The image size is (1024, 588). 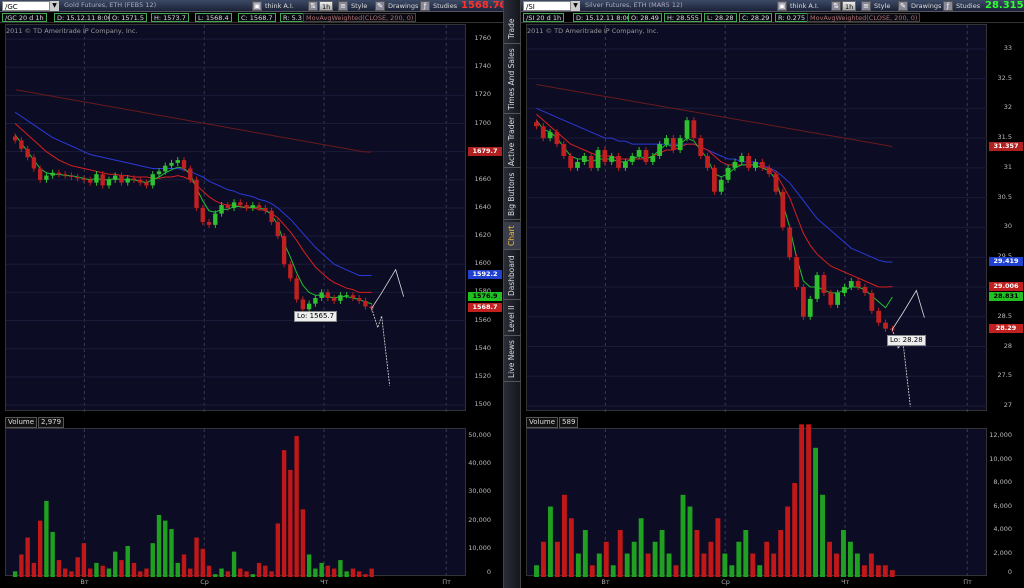 I want to click on symbol-input: /GC, so click(x=26, y=6).